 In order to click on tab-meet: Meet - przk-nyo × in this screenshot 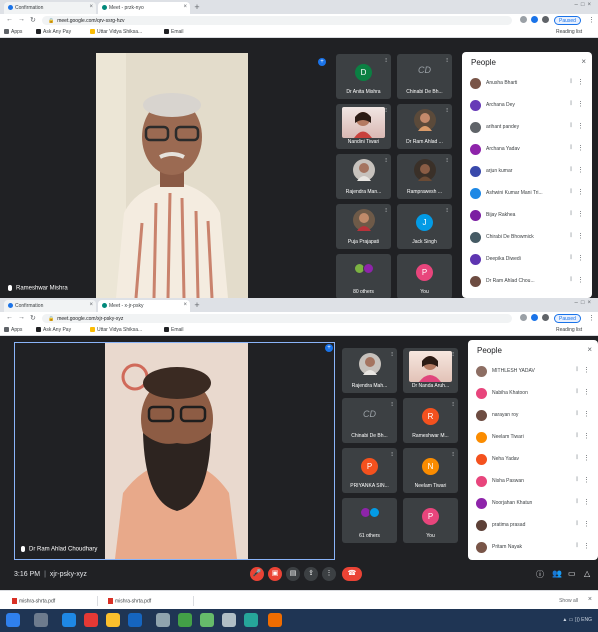, I will do `click(144, 8)`.